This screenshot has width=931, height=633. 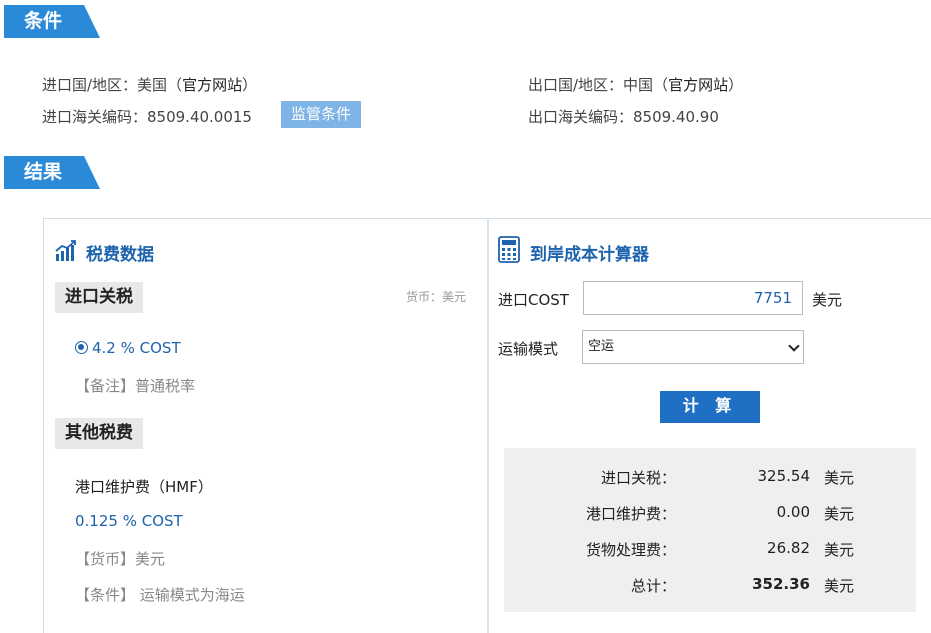 What do you see at coordinates (589, 255) in the screenshot?
I see `calculator-title: 到岸成本计算器` at bounding box center [589, 255].